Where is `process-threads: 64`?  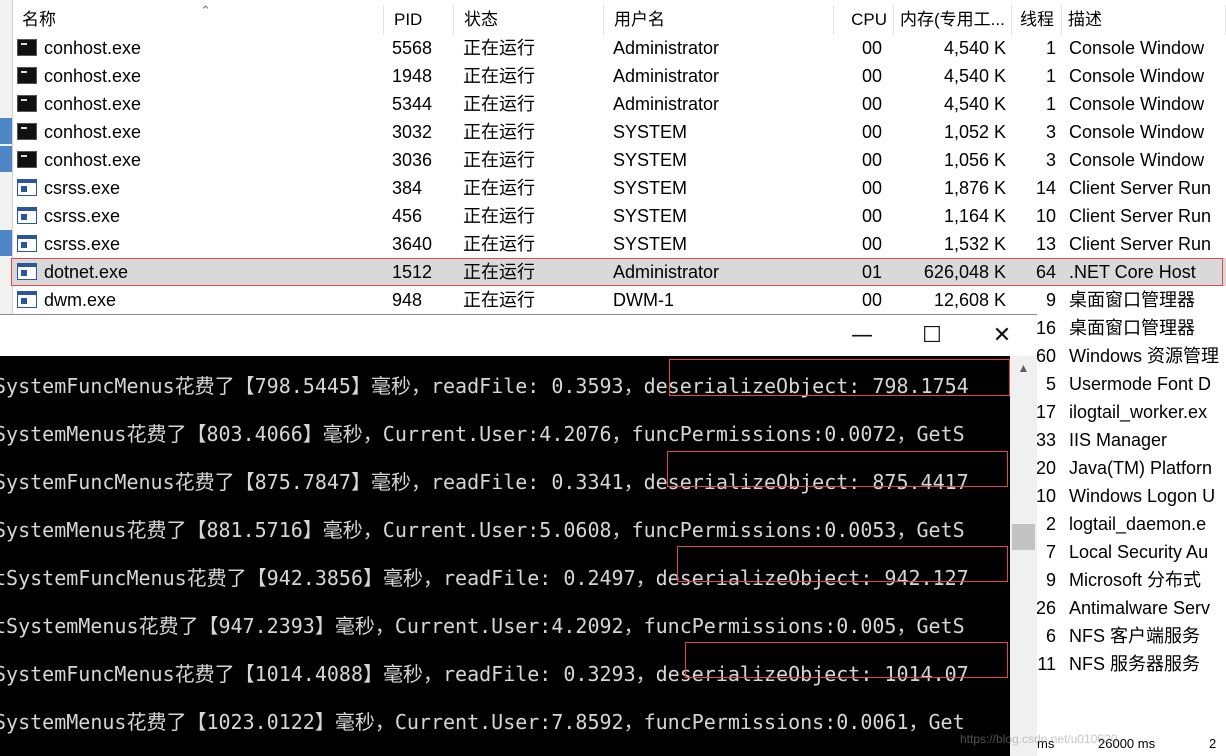
process-threads: 64 is located at coordinates (1045, 272).